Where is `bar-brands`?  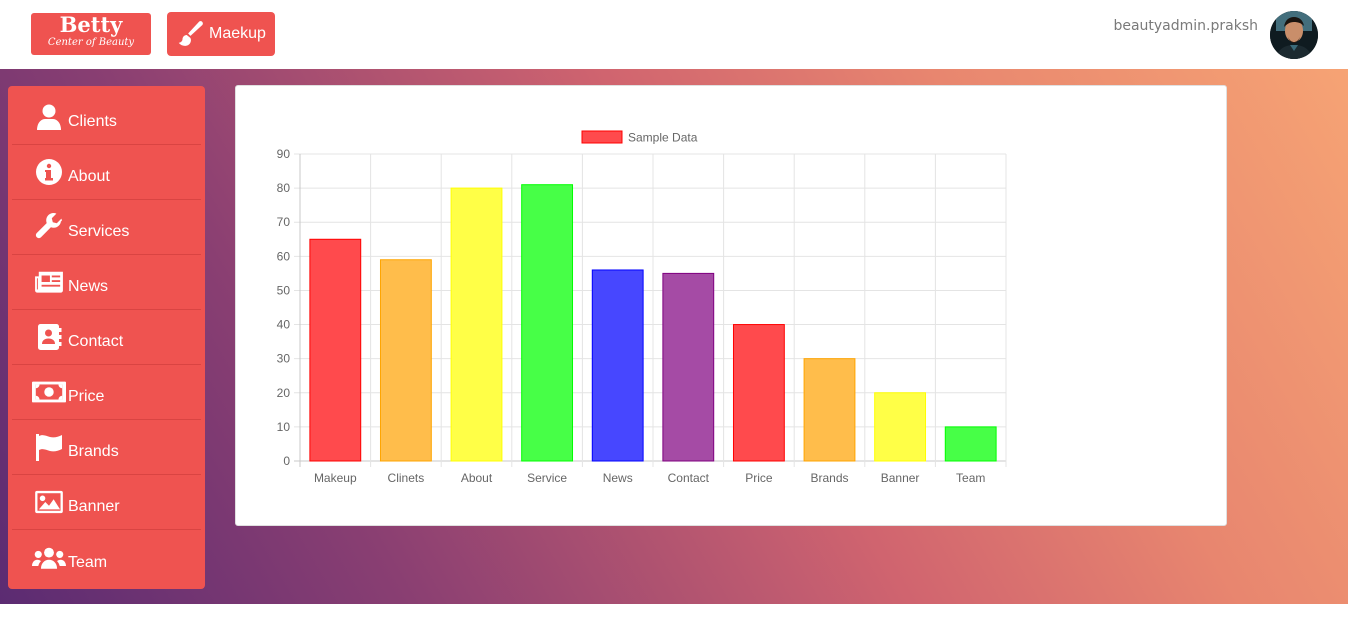 bar-brands is located at coordinates (829, 410).